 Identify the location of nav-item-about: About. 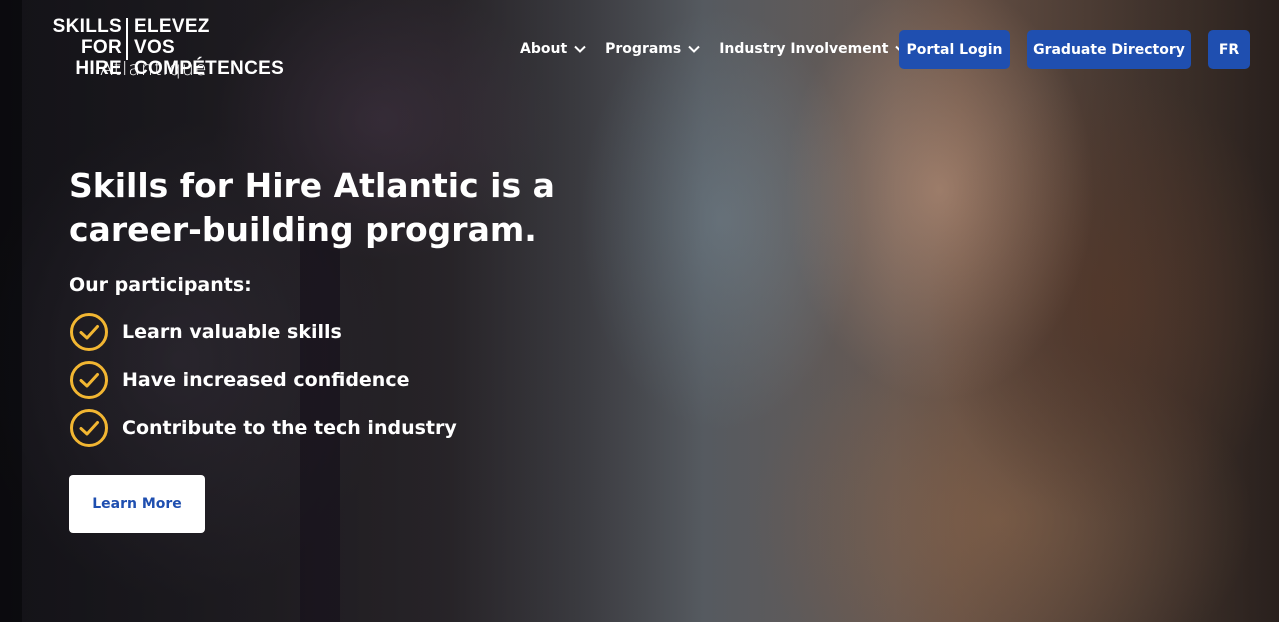
(553, 49).